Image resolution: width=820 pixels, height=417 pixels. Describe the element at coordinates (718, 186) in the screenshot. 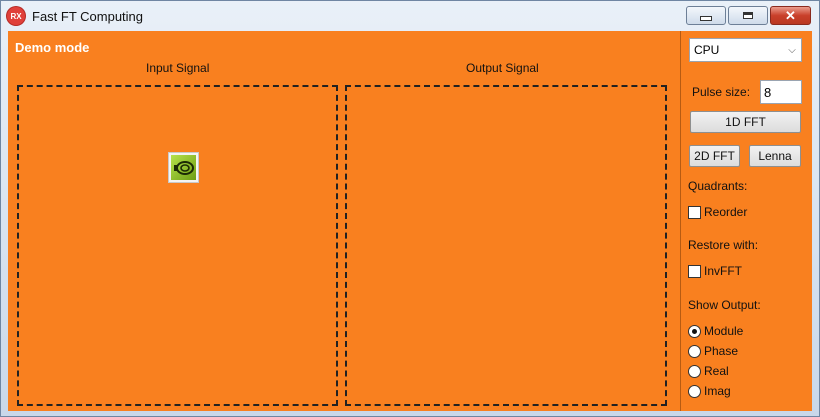

I see `quadrants-label: Quadrants:` at that location.